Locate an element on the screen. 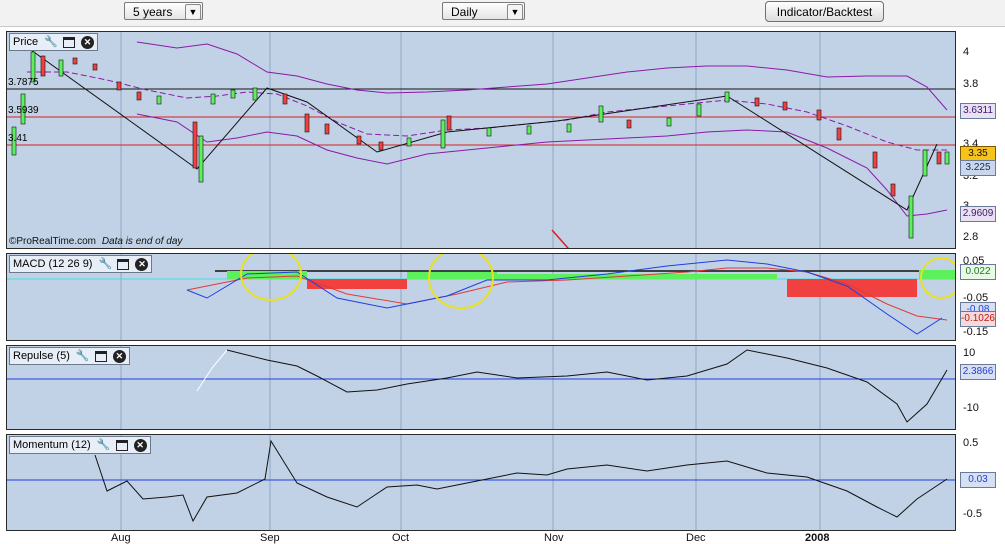 This screenshot has width=1005, height=544. watermark: ©ProRealTime.com Data is end of day is located at coordinates (95, 241).